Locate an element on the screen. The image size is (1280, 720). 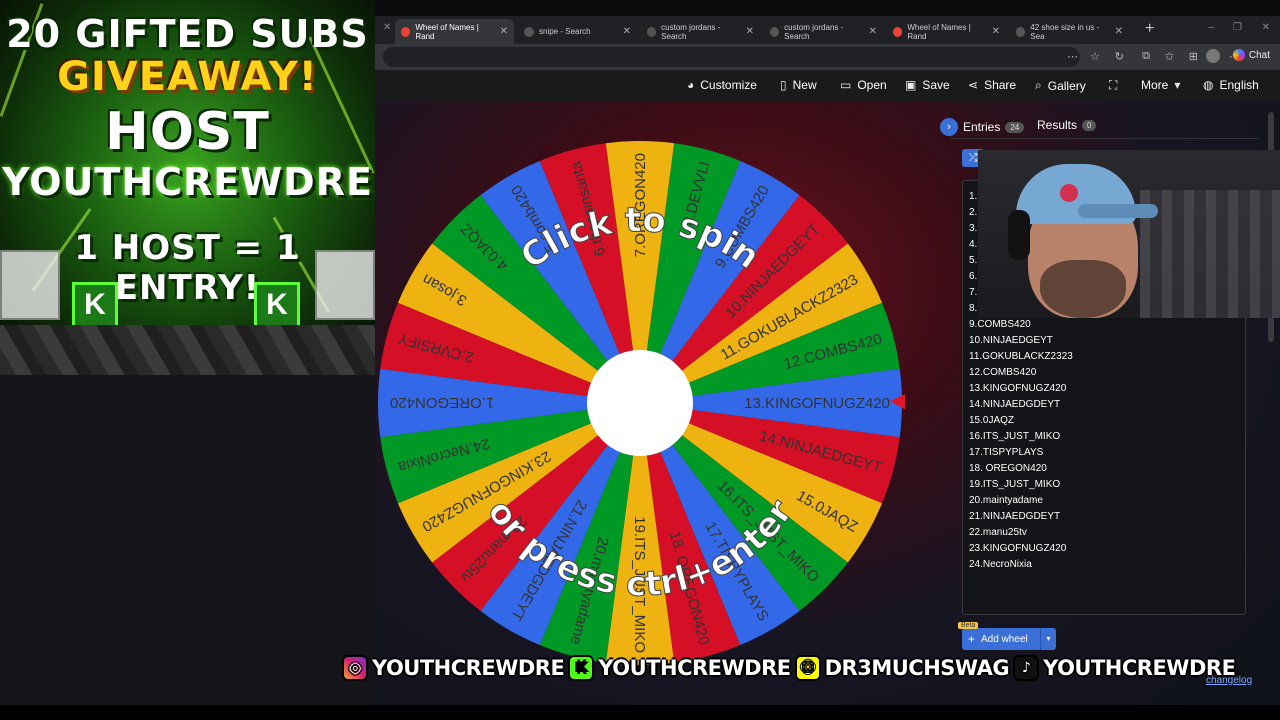
wheel-slice-label: 13.KINGOFNUGZ420 is located at coordinates (817, 403).